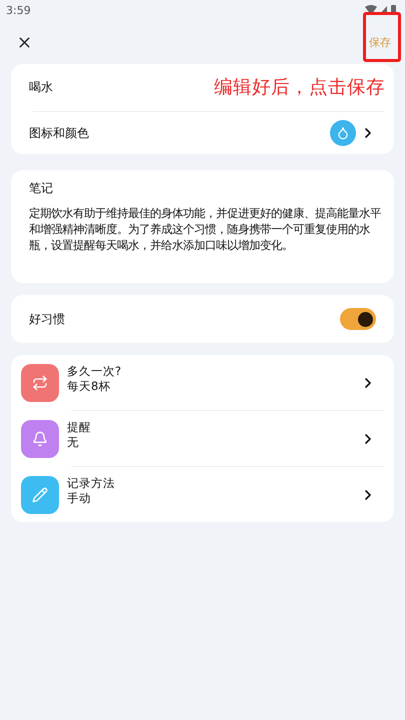 The height and width of the screenshot is (720, 405). Describe the element at coordinates (73, 442) in the screenshot. I see `setting-value: 无` at that location.